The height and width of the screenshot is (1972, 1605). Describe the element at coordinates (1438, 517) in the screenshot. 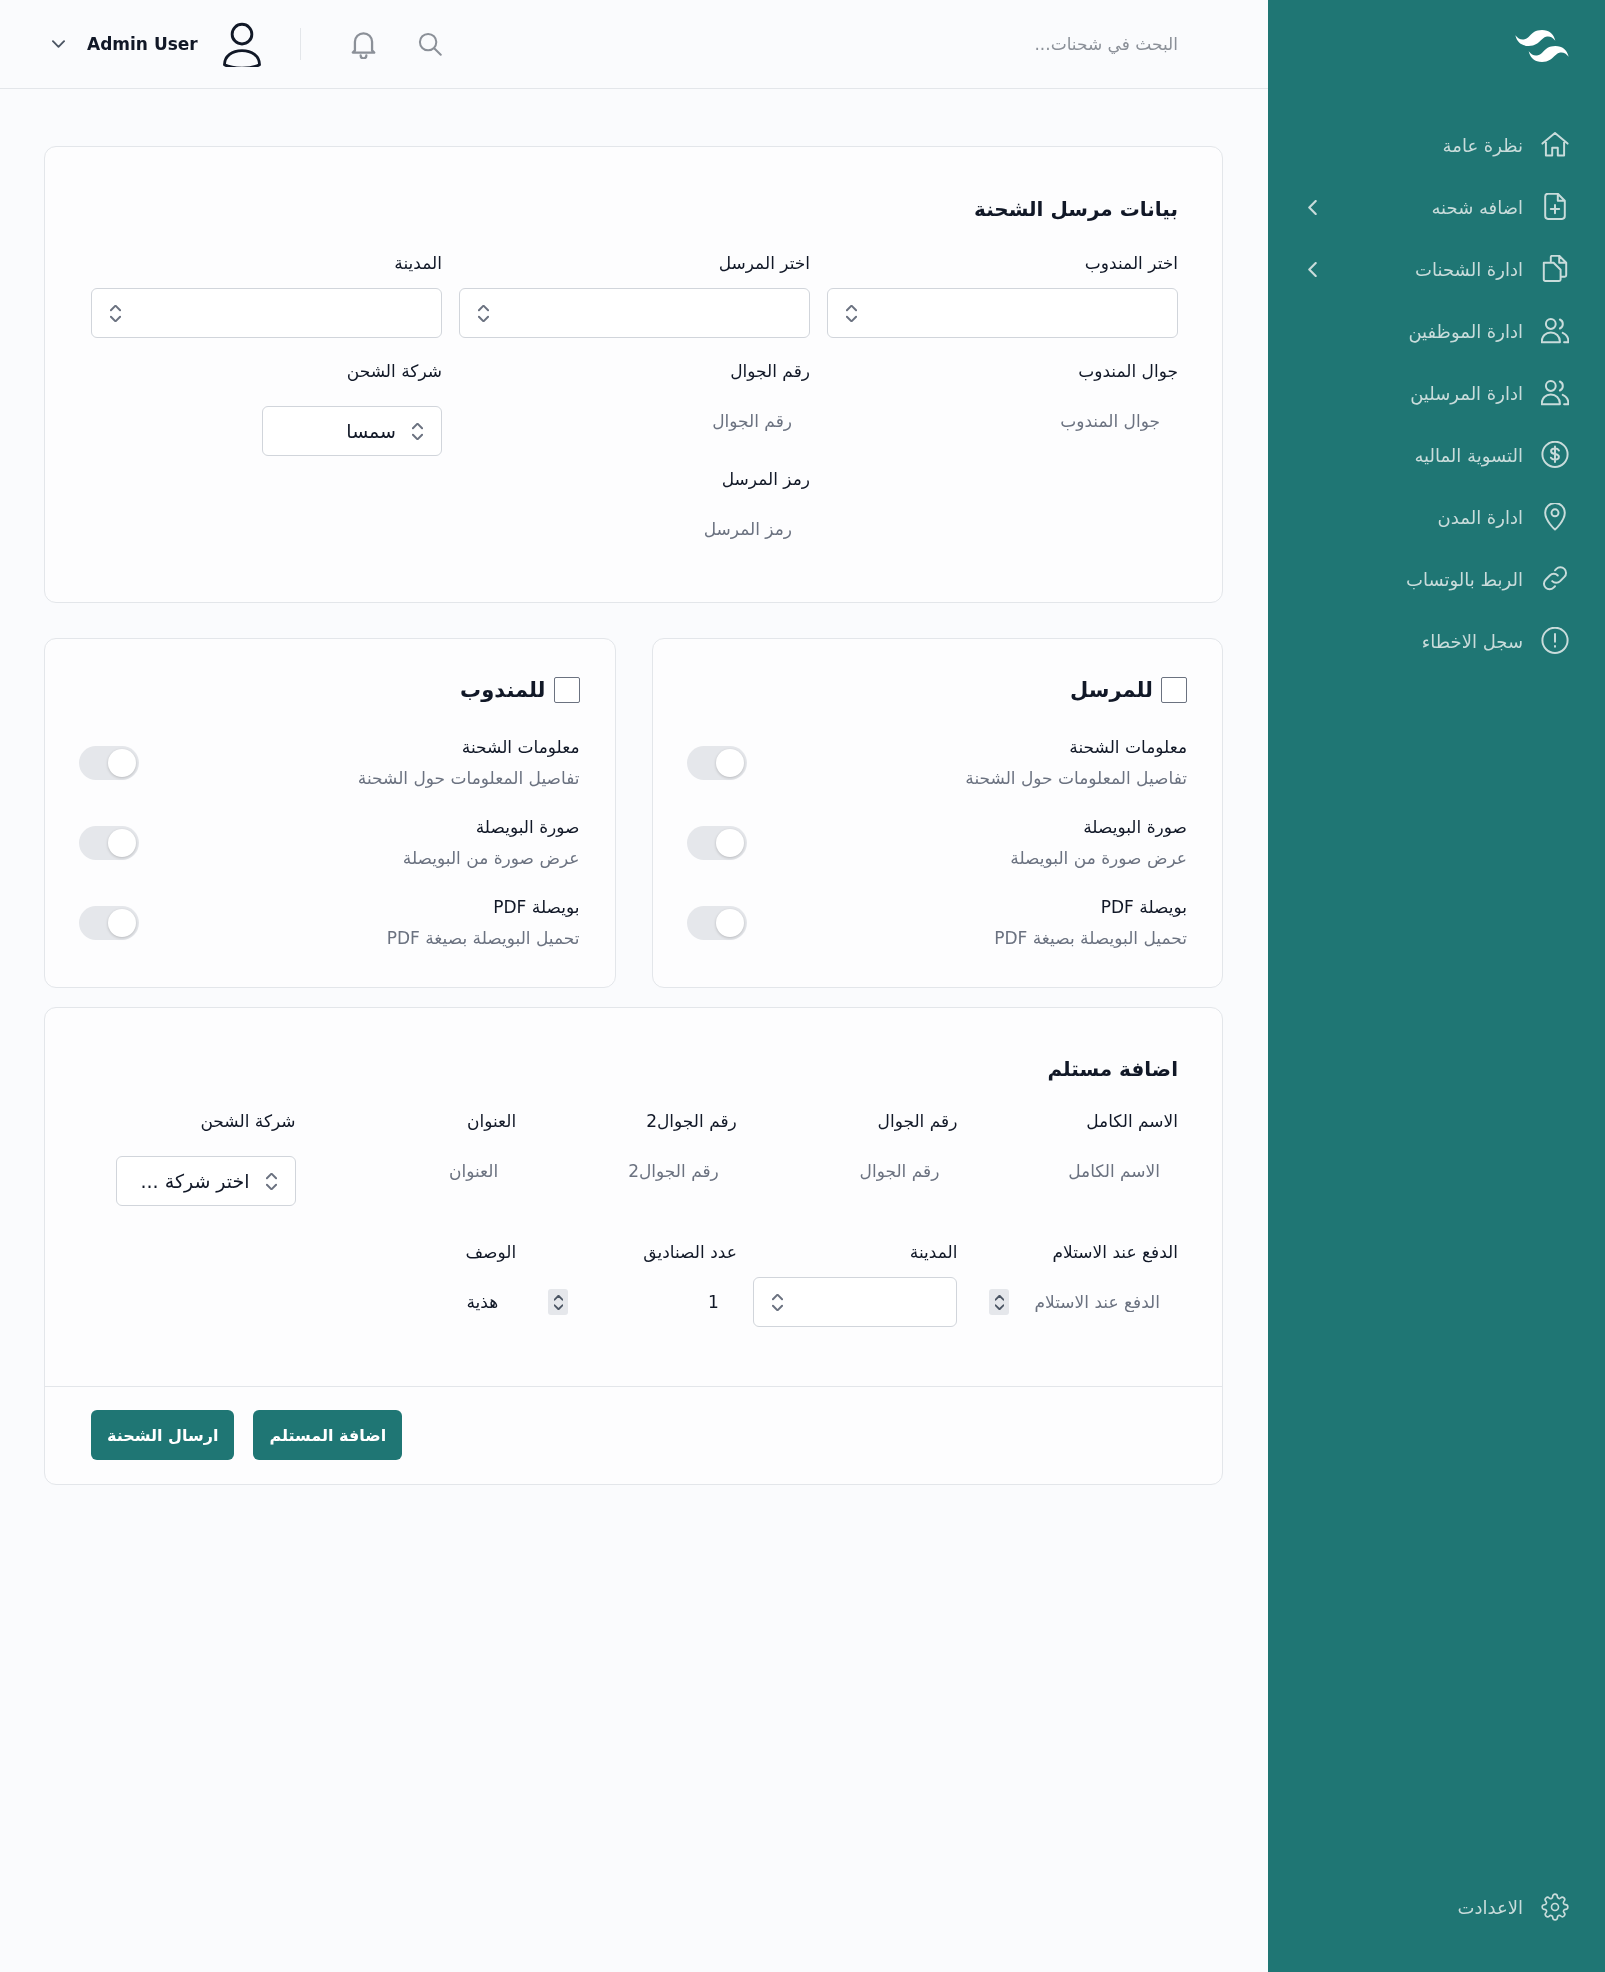

I see `sidebar-item: ادارة المدن` at that location.